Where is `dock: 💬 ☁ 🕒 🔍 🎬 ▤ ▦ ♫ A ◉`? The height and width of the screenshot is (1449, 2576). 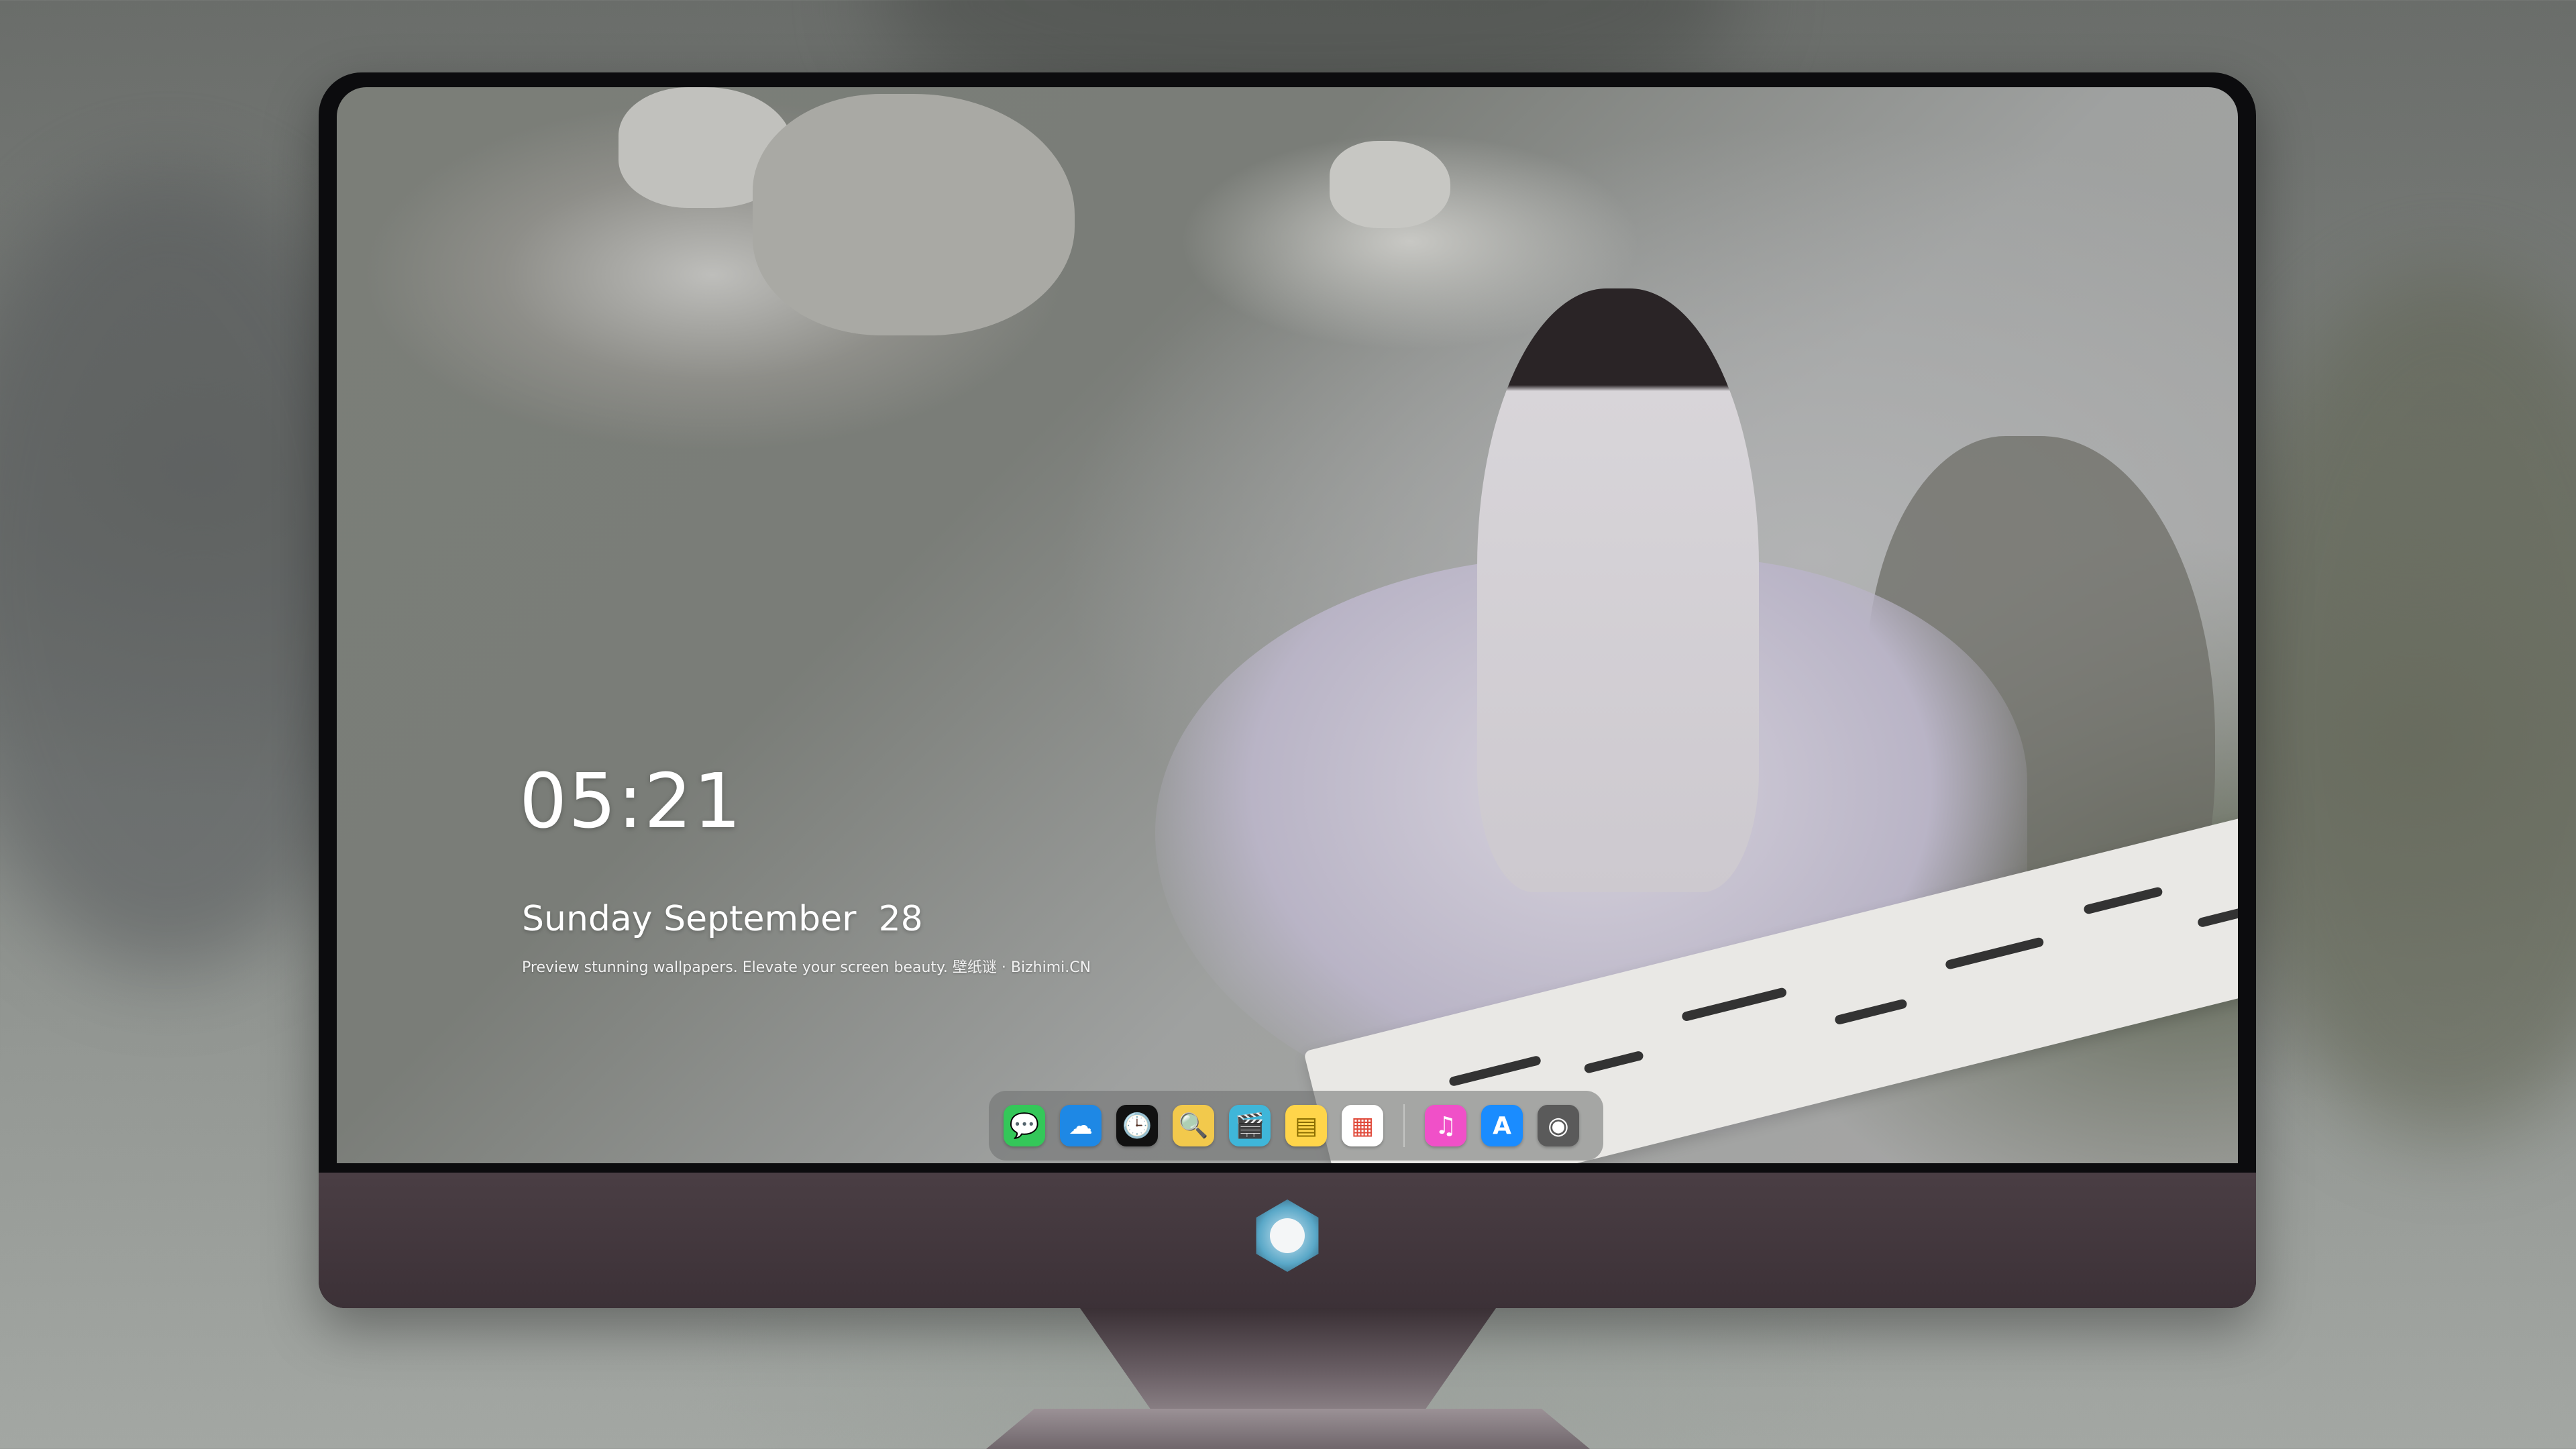
dock: 💬 ☁ 🕒 🔍 🎬 ▤ ▦ ♫ A ◉ is located at coordinates (1296, 1126).